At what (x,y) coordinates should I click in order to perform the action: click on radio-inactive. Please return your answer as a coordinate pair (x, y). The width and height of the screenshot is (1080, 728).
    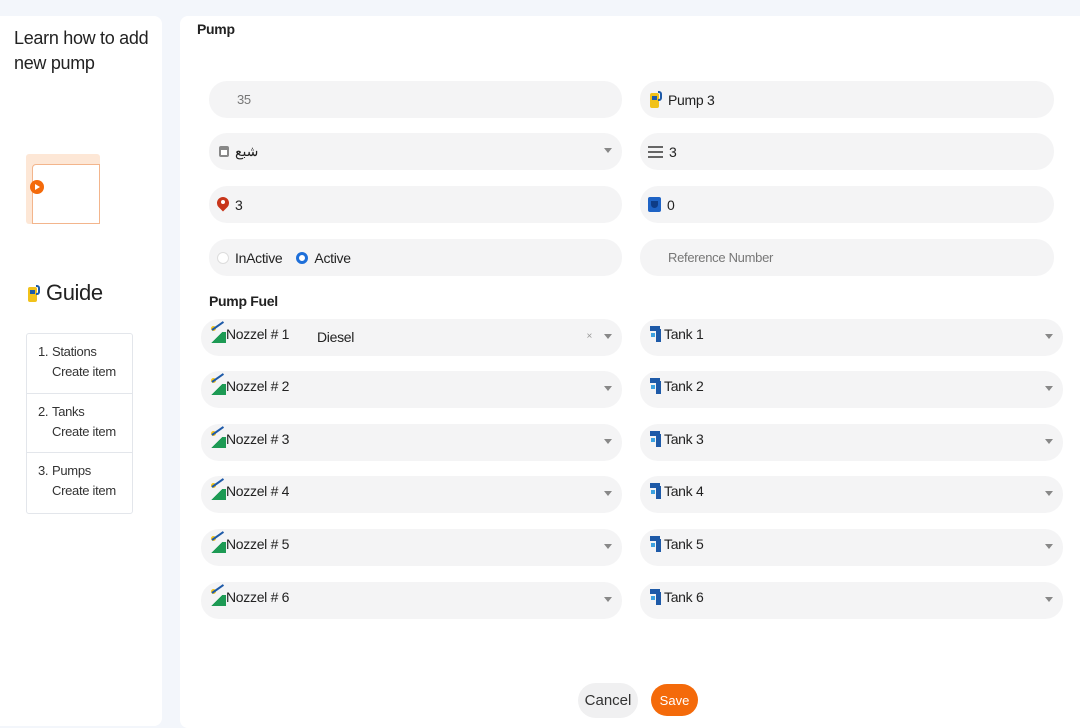
    Looking at the image, I should click on (223, 257).